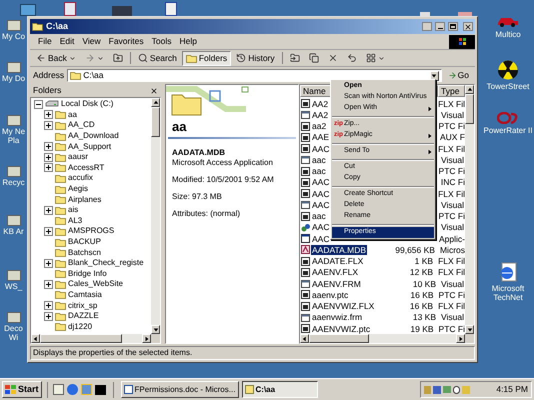  What do you see at coordinates (188, 41) in the screenshot?
I see `menu-item: Help` at bounding box center [188, 41].